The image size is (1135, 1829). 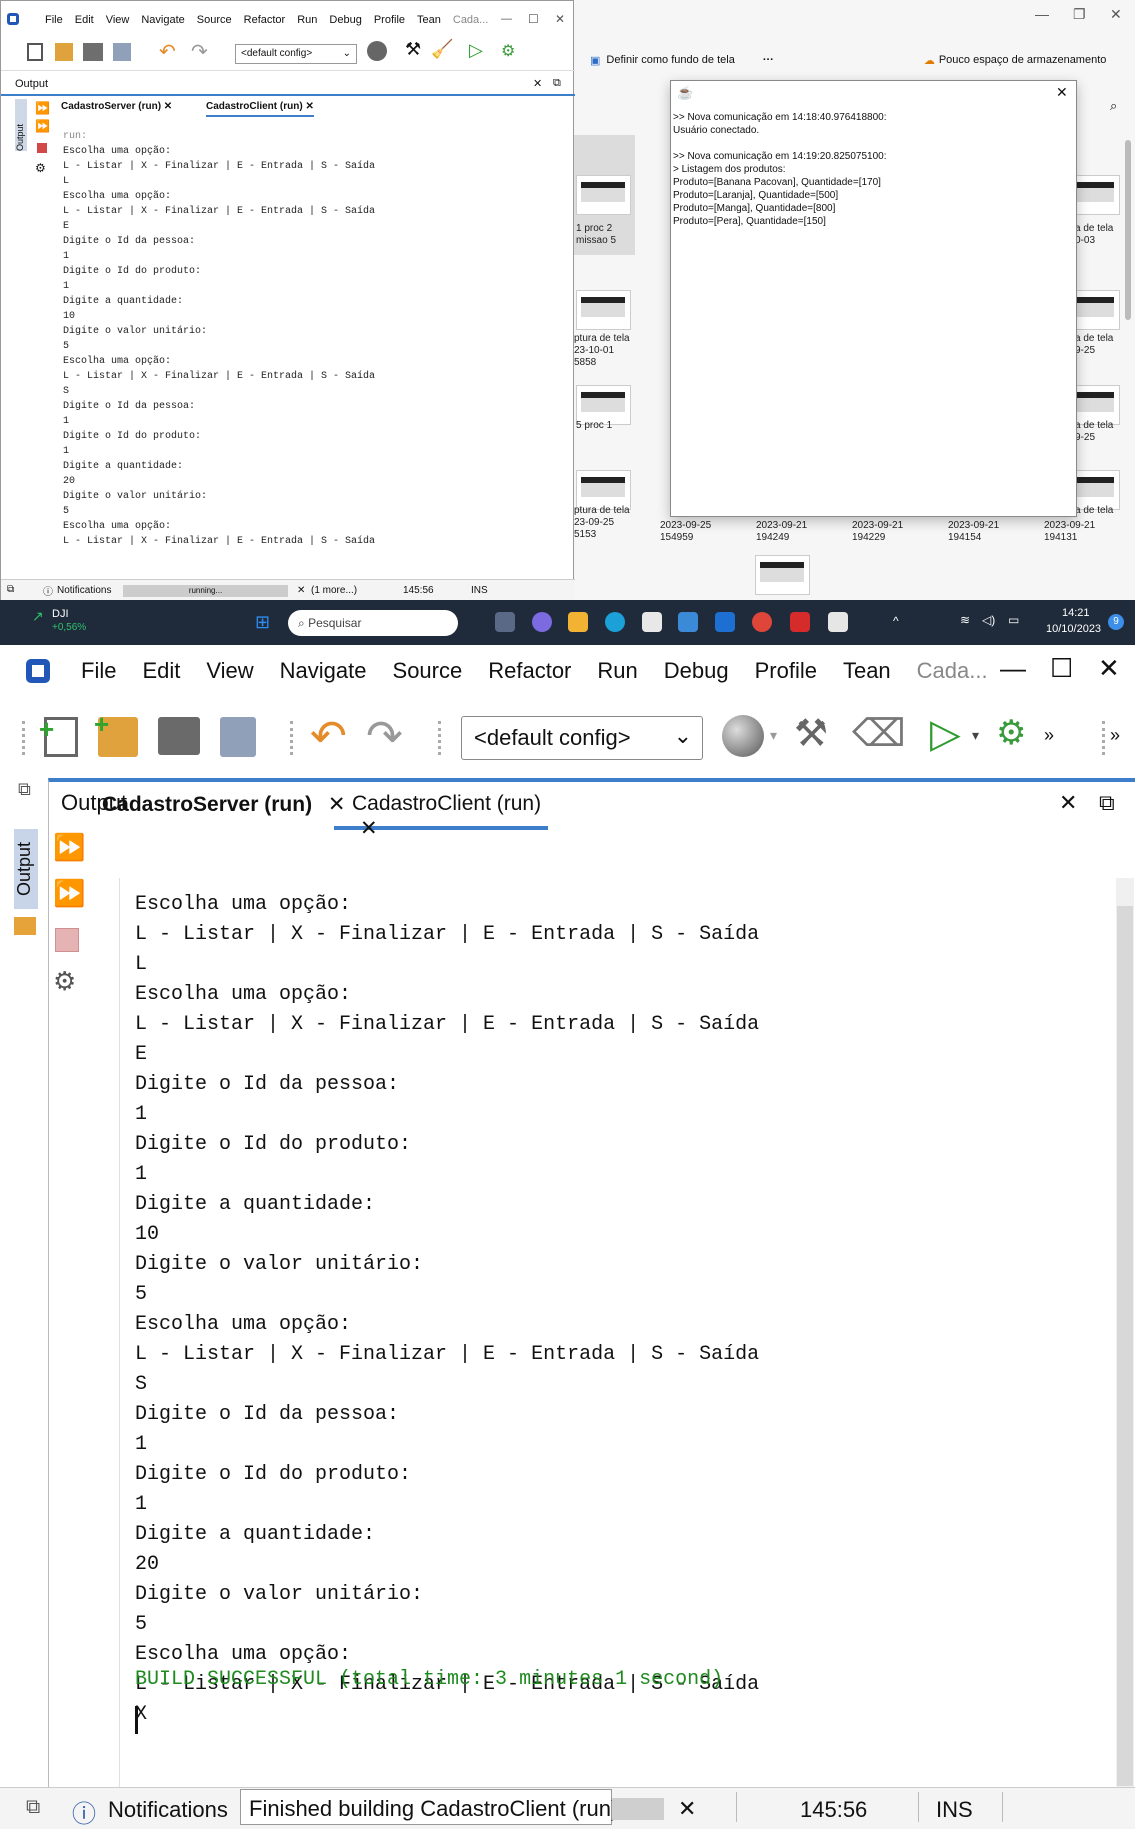 What do you see at coordinates (442, 49) in the screenshot?
I see `clean-build-icon: 🧹` at bounding box center [442, 49].